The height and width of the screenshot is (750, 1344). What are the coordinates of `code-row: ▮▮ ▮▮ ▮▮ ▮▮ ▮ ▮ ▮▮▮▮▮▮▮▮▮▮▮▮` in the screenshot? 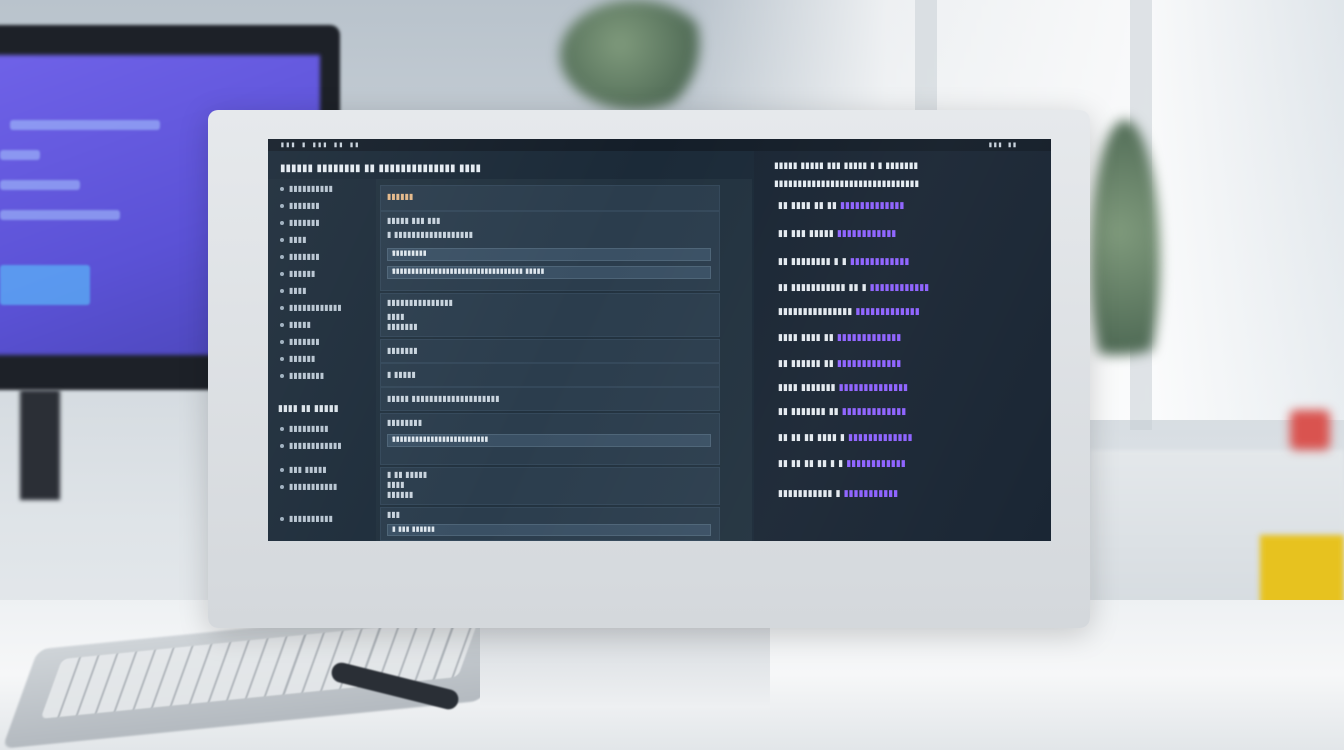 It's located at (842, 464).